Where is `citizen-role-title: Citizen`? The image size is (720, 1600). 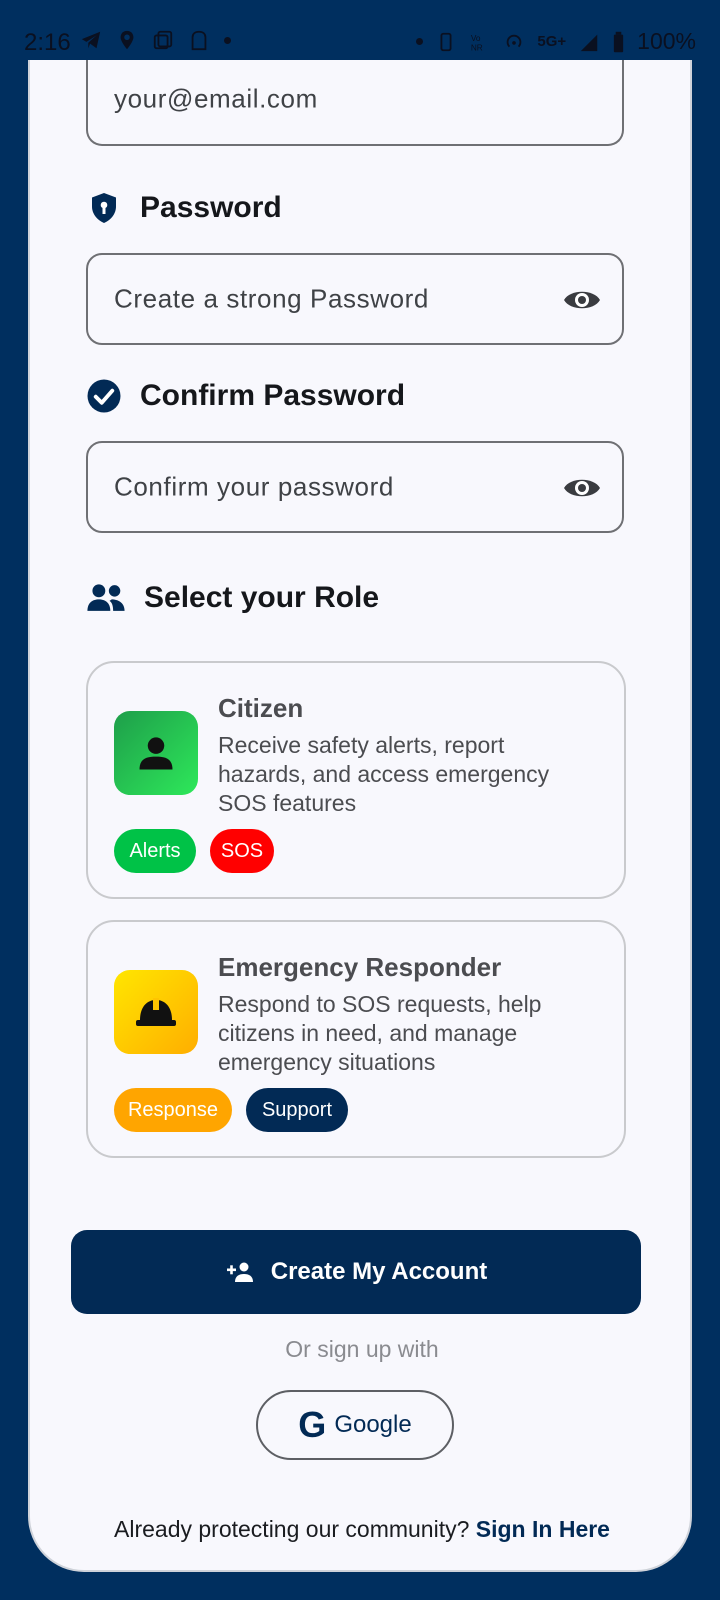
citizen-role-title: Citizen is located at coordinates (261, 708).